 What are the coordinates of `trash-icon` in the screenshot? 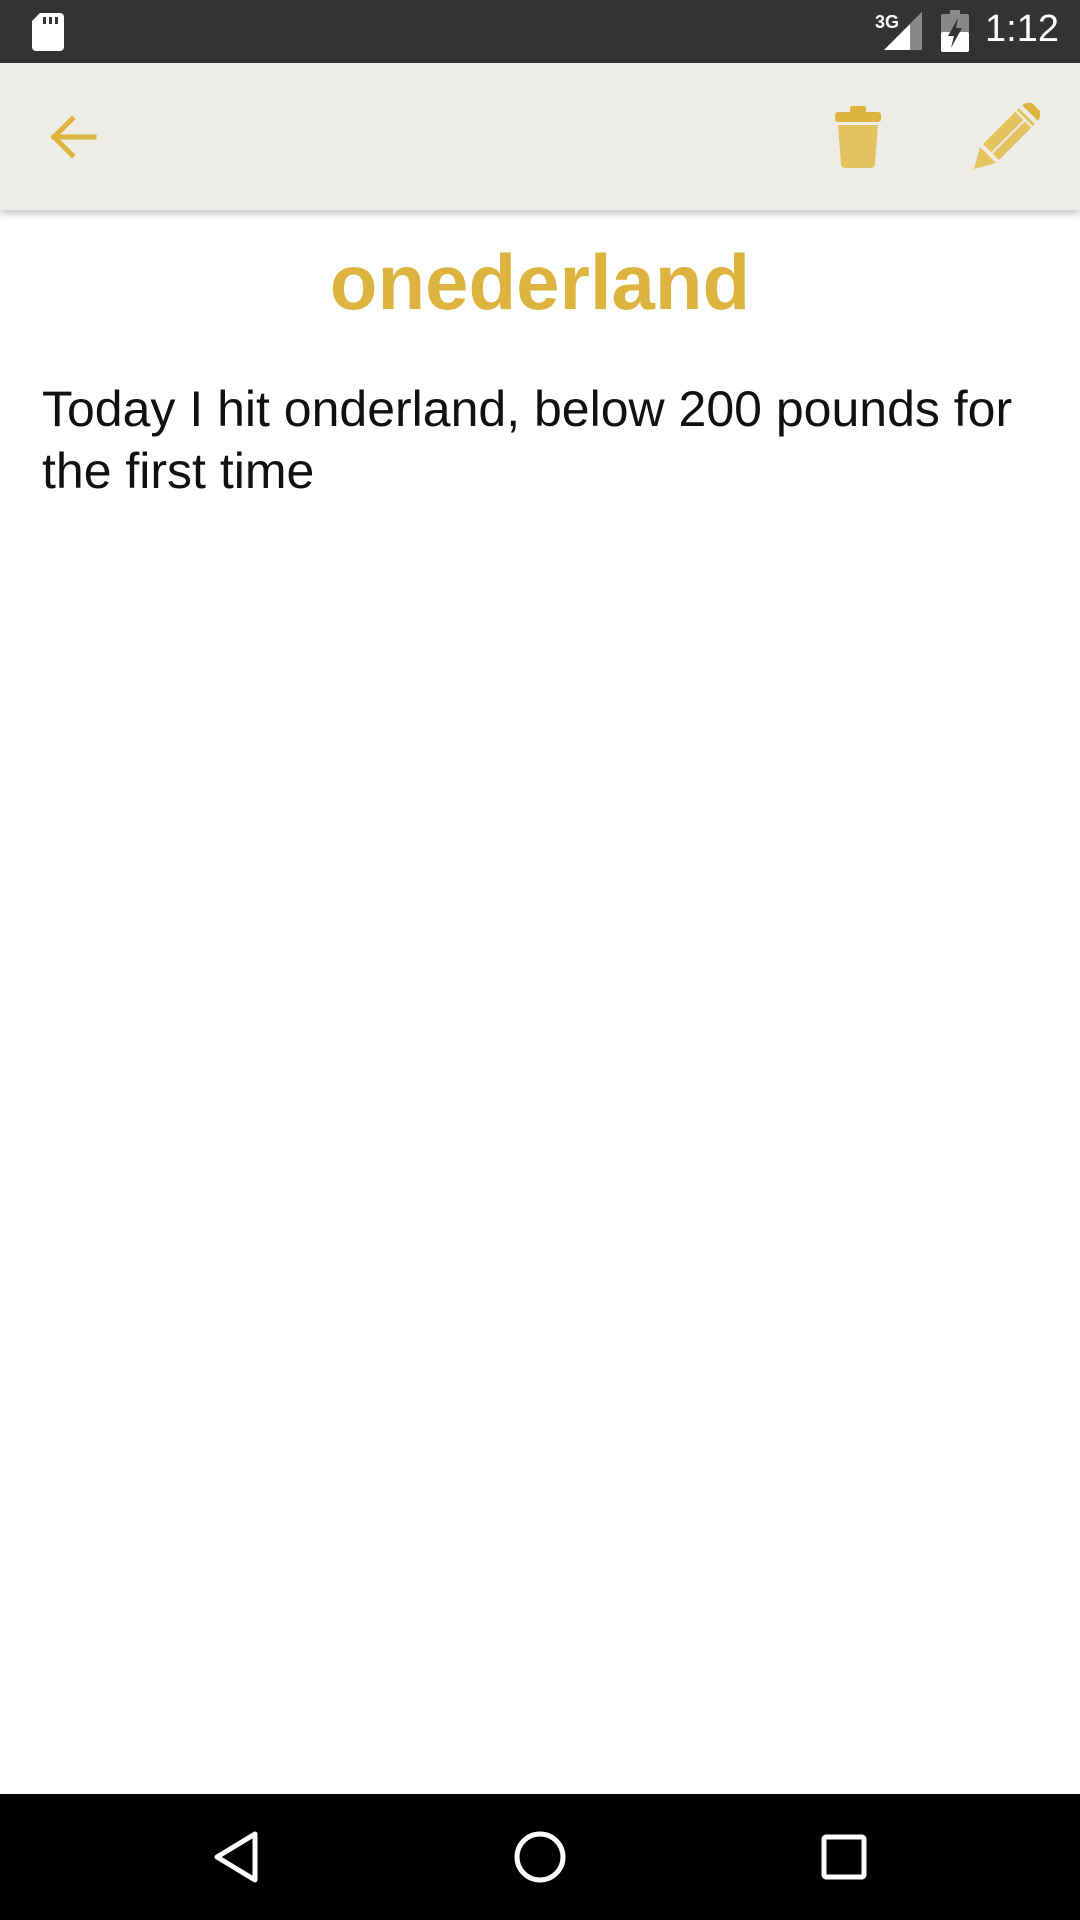 It's located at (858, 136).